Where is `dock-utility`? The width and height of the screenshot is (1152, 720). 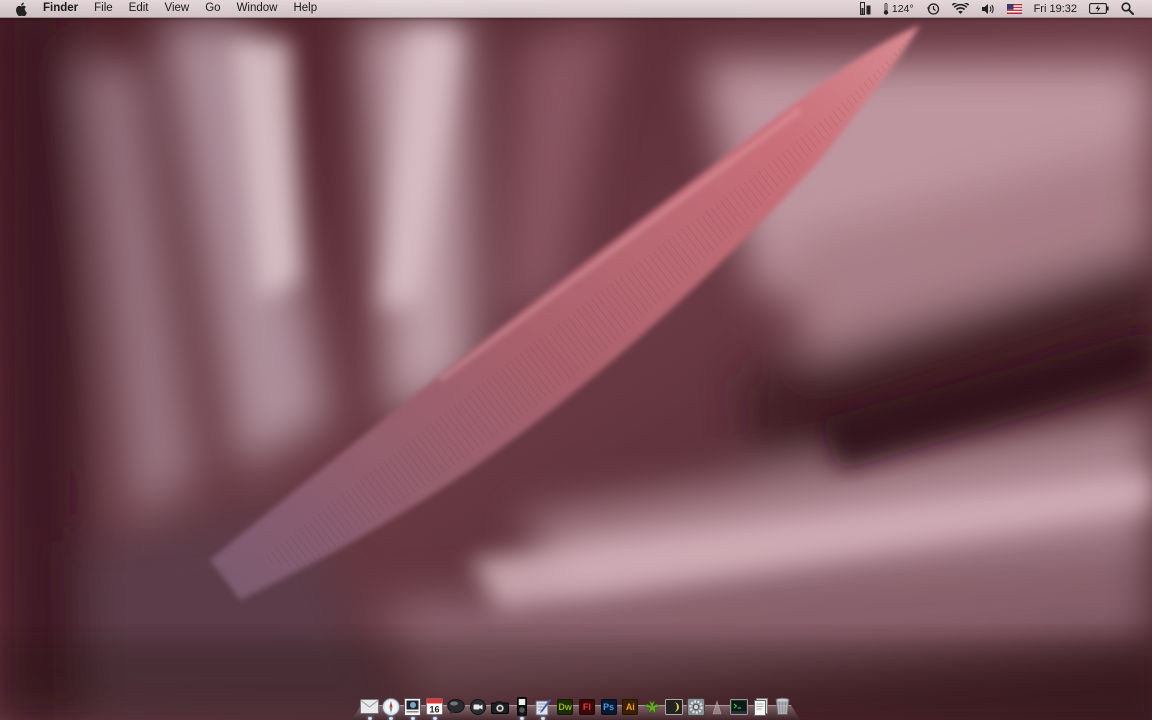 dock-utility is located at coordinates (673, 706).